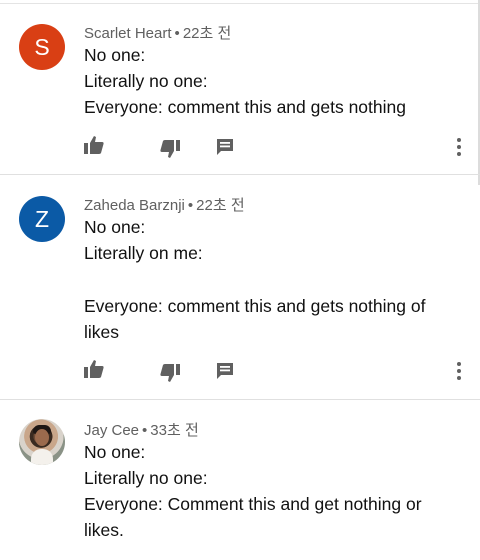 The height and width of the screenshot is (560, 480). I want to click on author-name: Zaheda Barznji, so click(134, 205).